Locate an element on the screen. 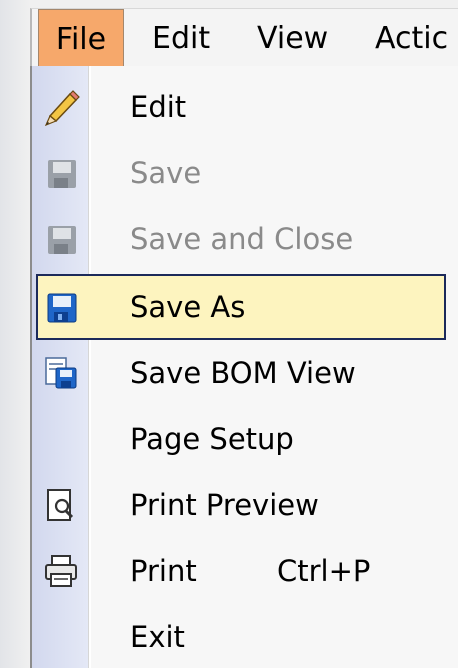 The image size is (458, 668). menu-item-label: Save As is located at coordinates (188, 307).